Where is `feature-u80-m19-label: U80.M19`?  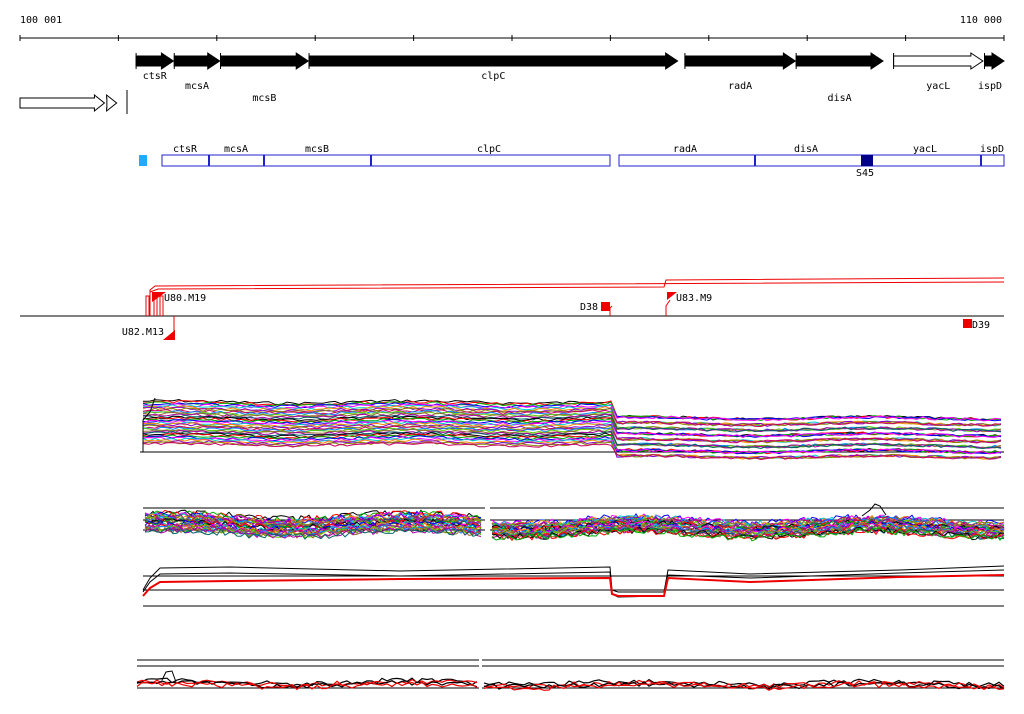 feature-u80-m19-label: U80.M19 is located at coordinates (185, 298).